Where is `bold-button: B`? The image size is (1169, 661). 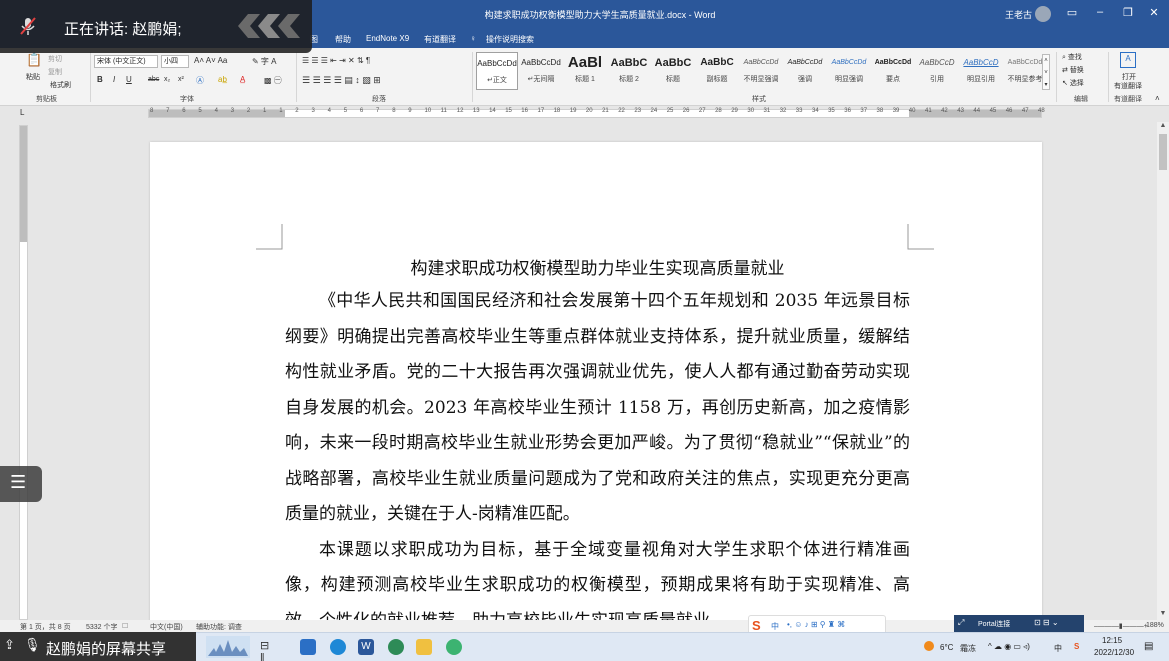 bold-button: B is located at coordinates (100, 79).